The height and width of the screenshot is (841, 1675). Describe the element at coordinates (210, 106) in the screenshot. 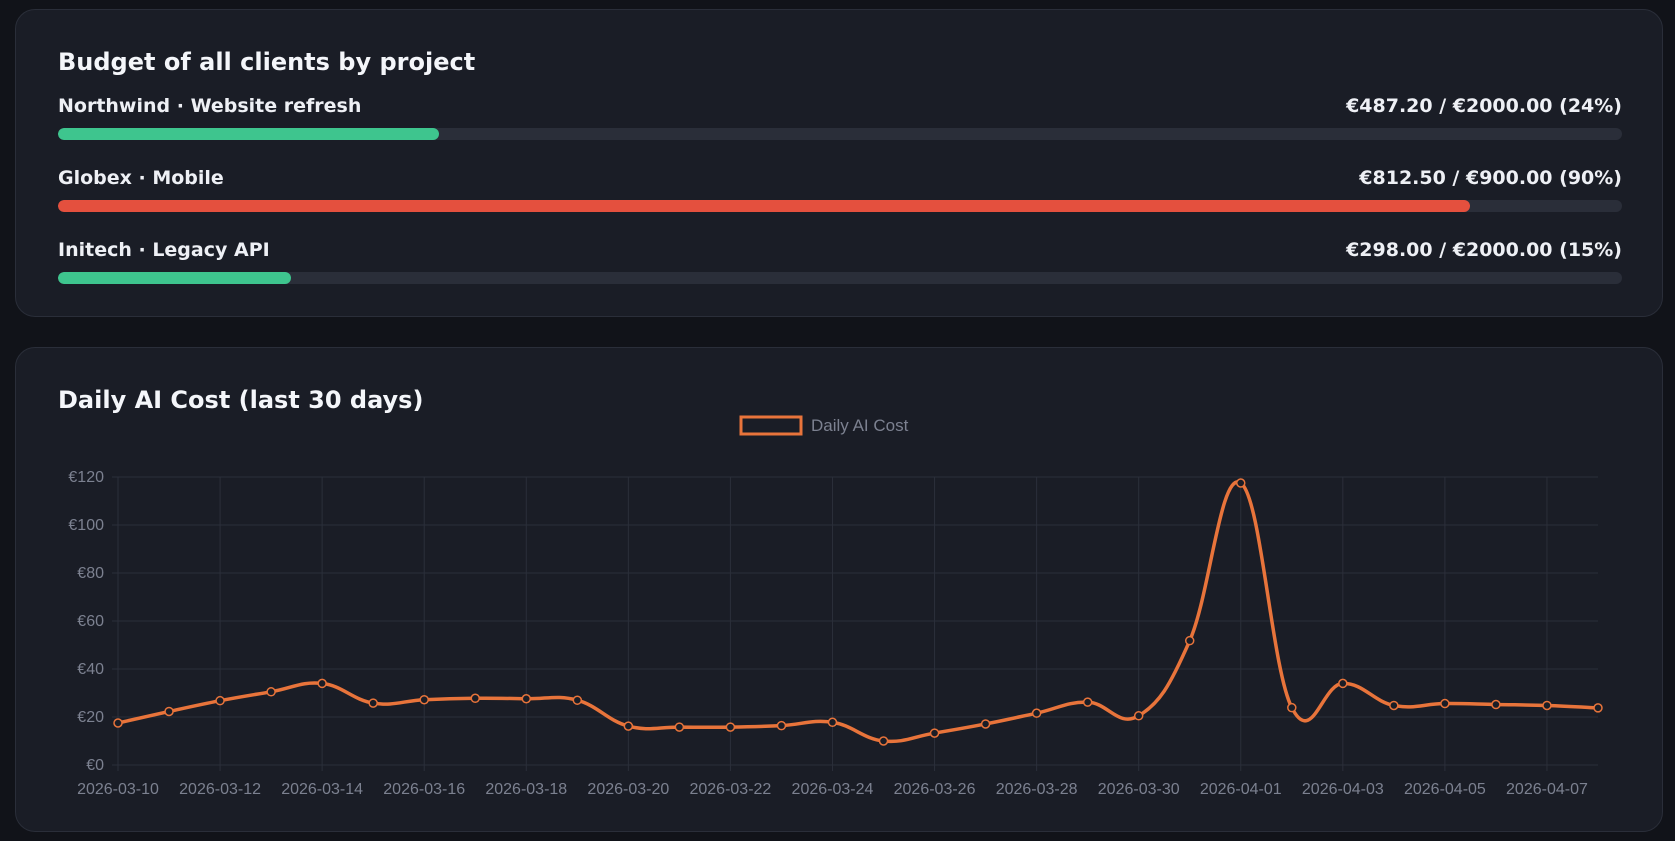

I see `budget-row-label: Northwind · Website refresh` at that location.